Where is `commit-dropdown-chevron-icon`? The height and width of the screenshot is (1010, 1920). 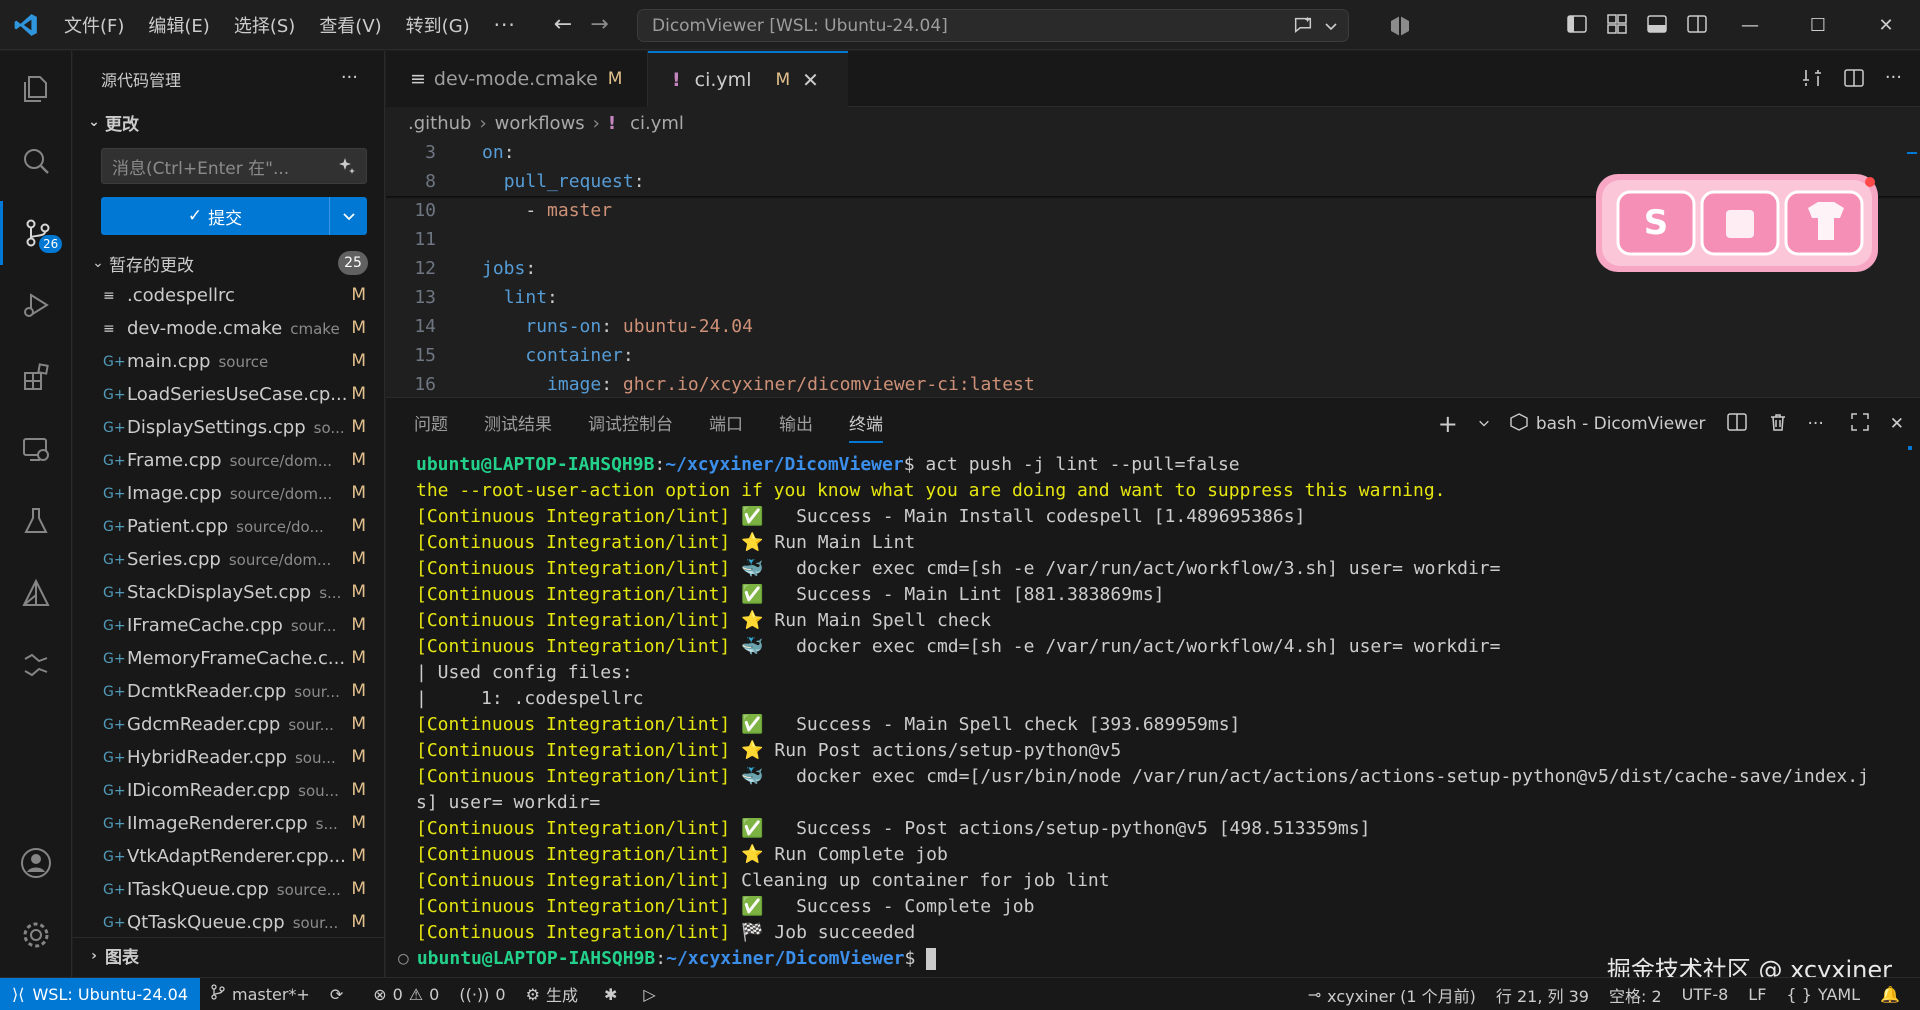 commit-dropdown-chevron-icon is located at coordinates (348, 216).